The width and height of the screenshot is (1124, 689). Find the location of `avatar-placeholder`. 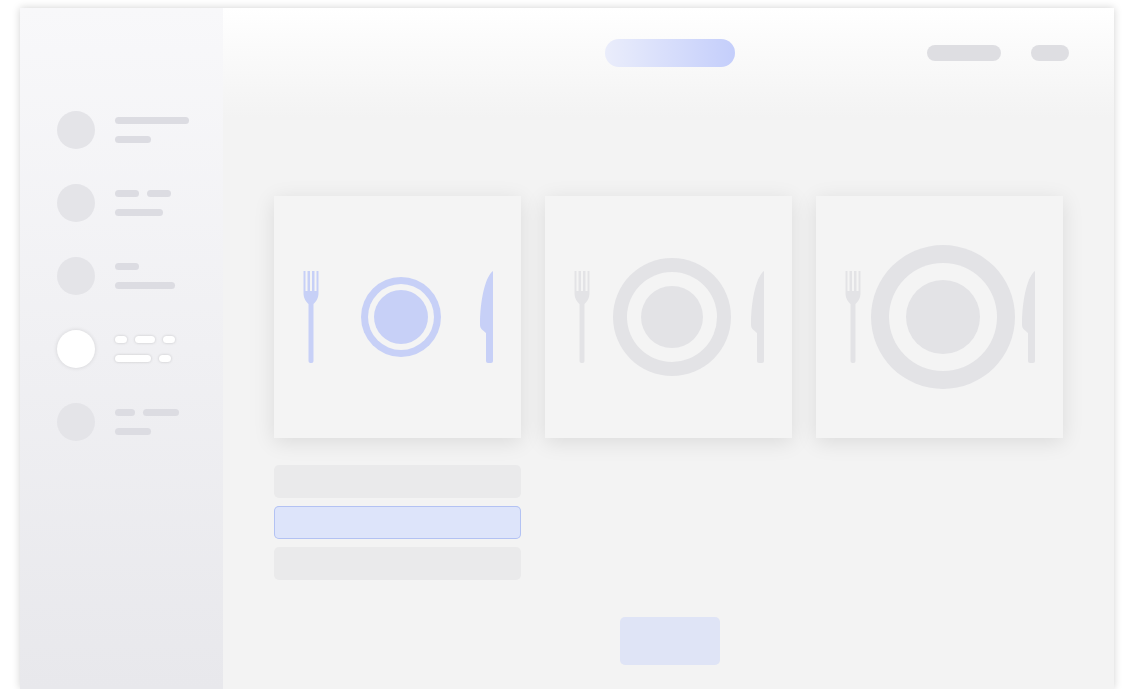

avatar-placeholder is located at coordinates (76, 349).